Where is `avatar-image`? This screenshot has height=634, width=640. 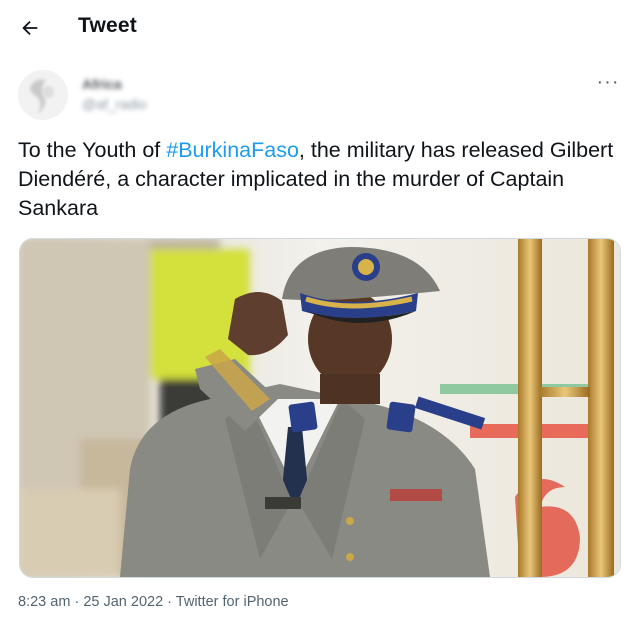 avatar-image is located at coordinates (43, 95).